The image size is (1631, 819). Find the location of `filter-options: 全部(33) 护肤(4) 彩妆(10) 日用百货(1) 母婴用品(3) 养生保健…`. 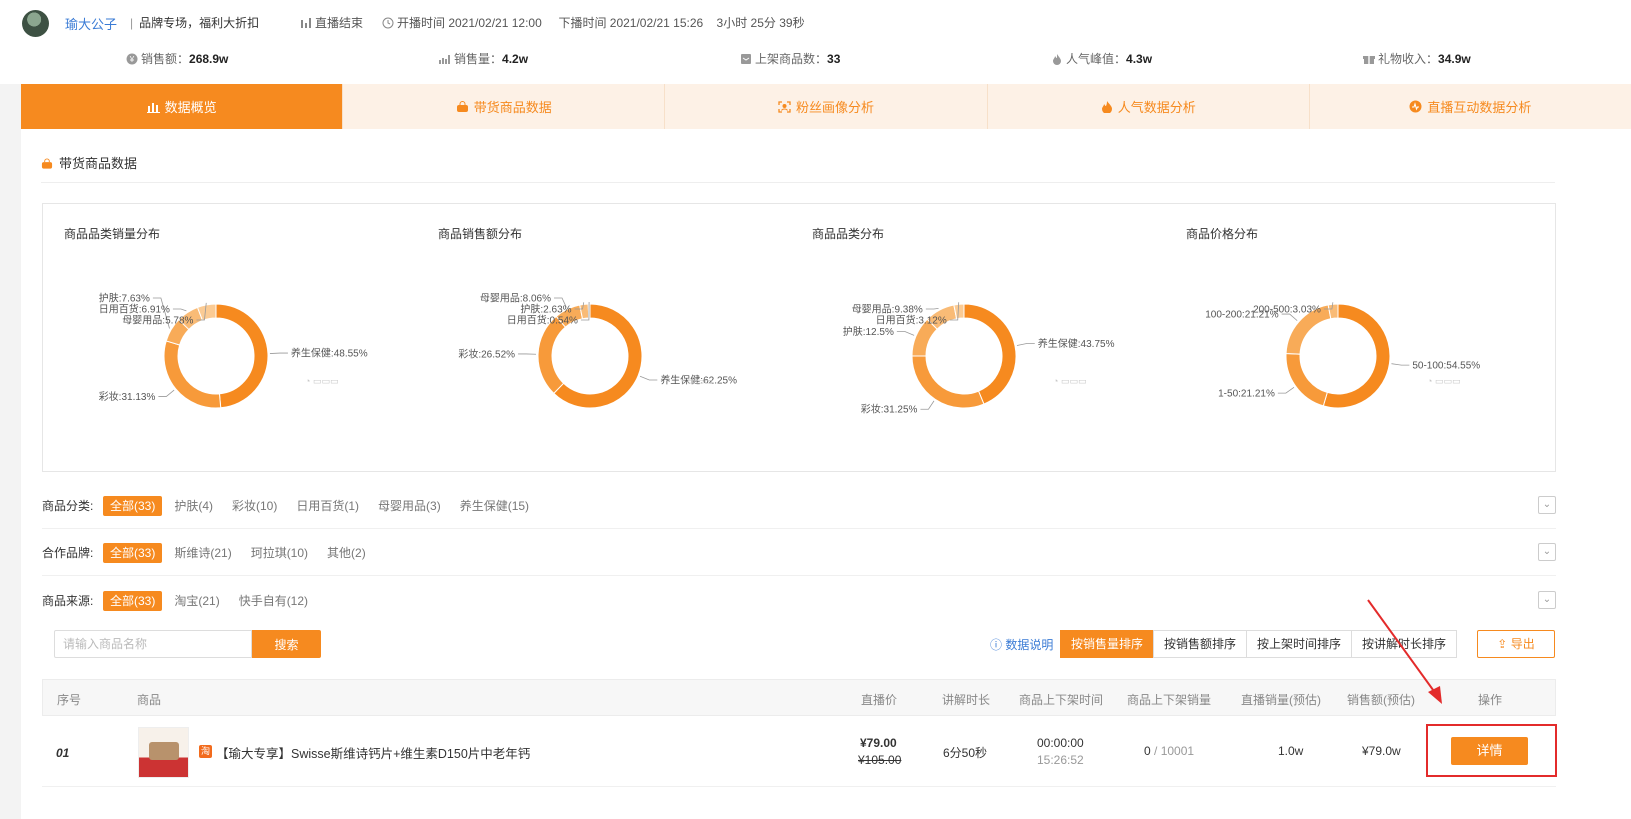

filter-options: 全部(33) 护肤(4) 彩妆(10) 日用百货(1) 母婴用品(3) 养生保健… is located at coordinates (322, 506).